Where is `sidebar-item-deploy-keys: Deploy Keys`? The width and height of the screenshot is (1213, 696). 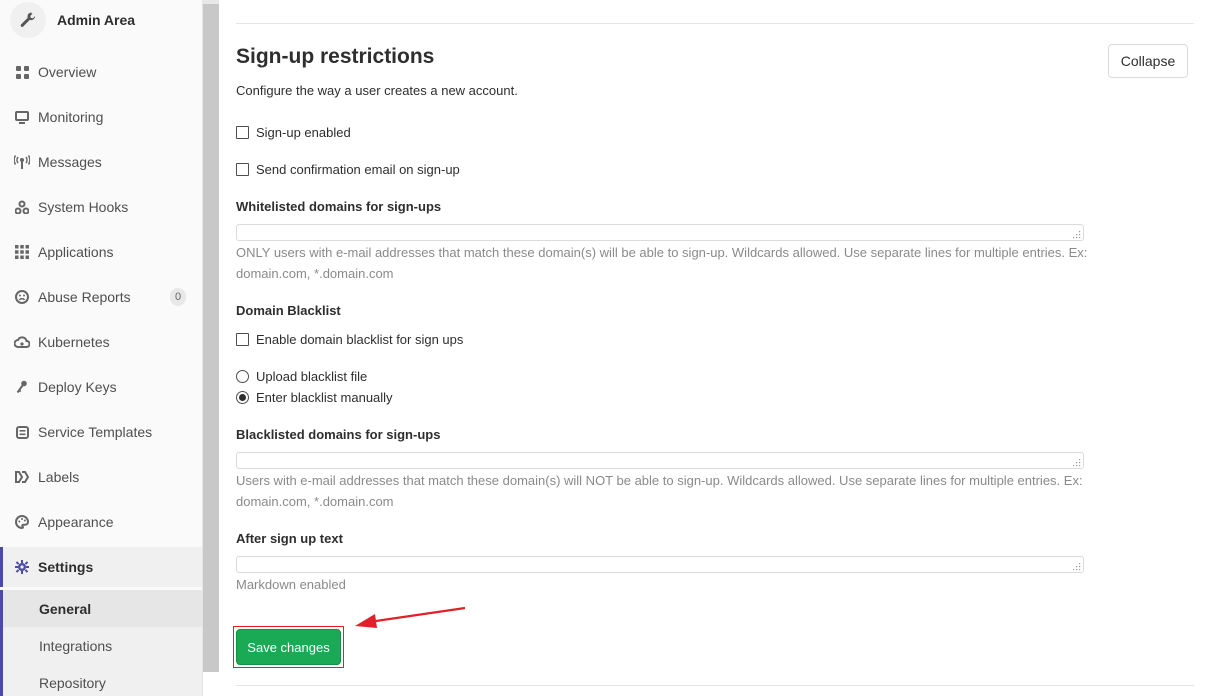 sidebar-item-deploy-keys: Deploy Keys is located at coordinates (101, 387).